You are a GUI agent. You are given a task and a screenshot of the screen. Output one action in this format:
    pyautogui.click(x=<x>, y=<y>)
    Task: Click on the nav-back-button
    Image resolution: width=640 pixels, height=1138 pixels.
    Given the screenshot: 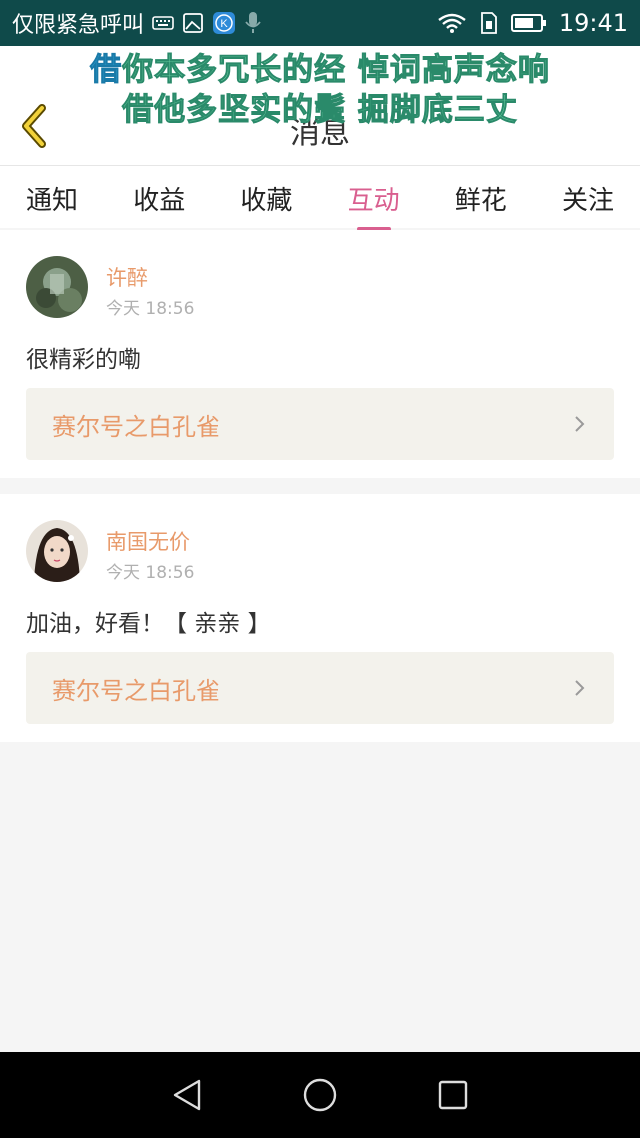 What is the action you would take?
    pyautogui.click(x=187, y=1095)
    